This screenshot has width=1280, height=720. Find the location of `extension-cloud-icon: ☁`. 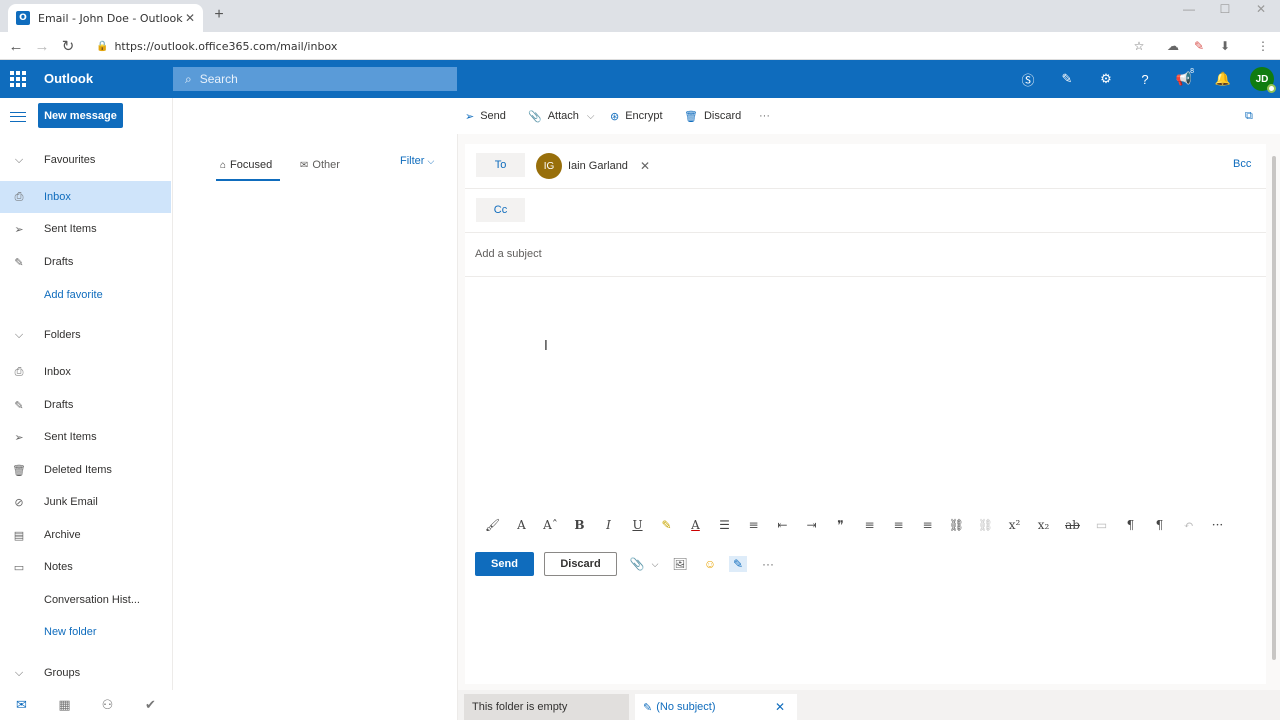

extension-cloud-icon: ☁ is located at coordinates (1173, 46).